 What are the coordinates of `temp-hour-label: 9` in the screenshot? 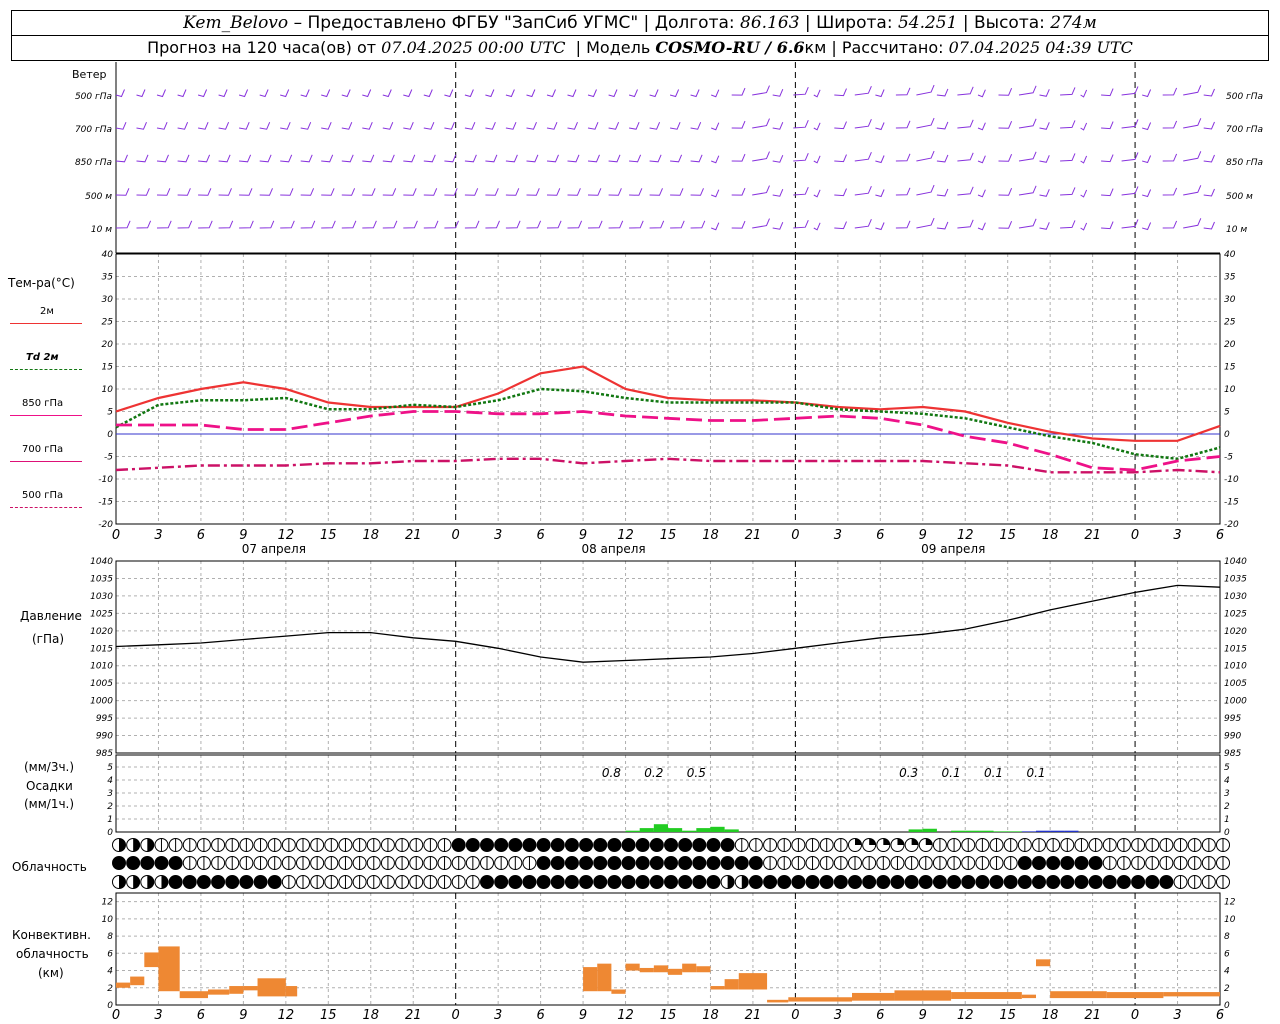 It's located at (923, 535).